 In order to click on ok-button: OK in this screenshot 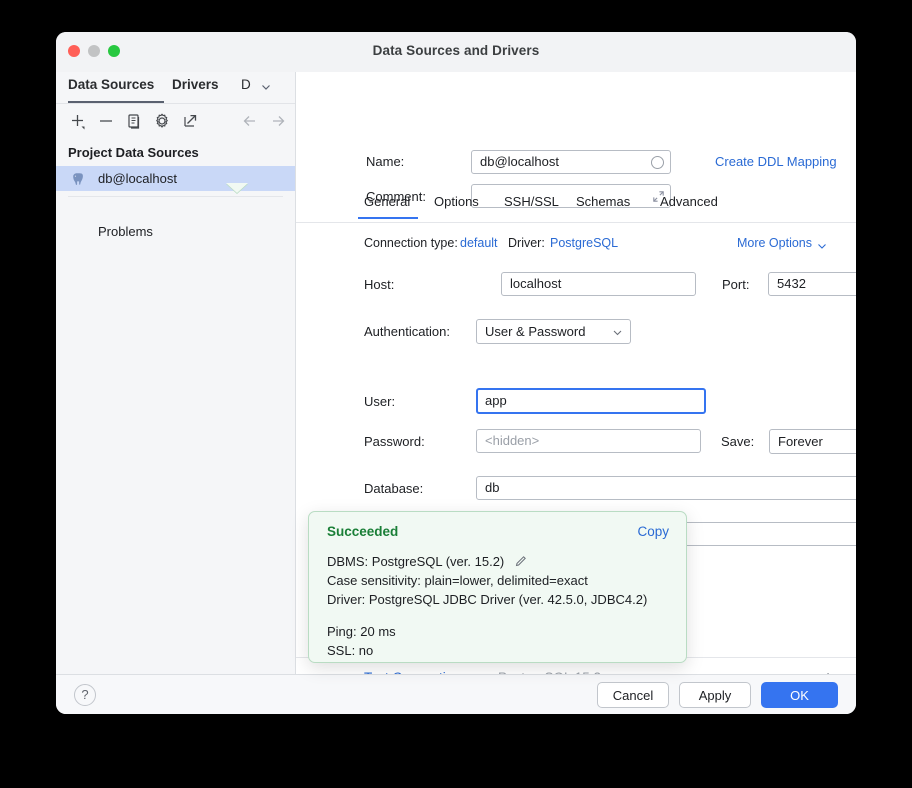, I will do `click(799, 695)`.